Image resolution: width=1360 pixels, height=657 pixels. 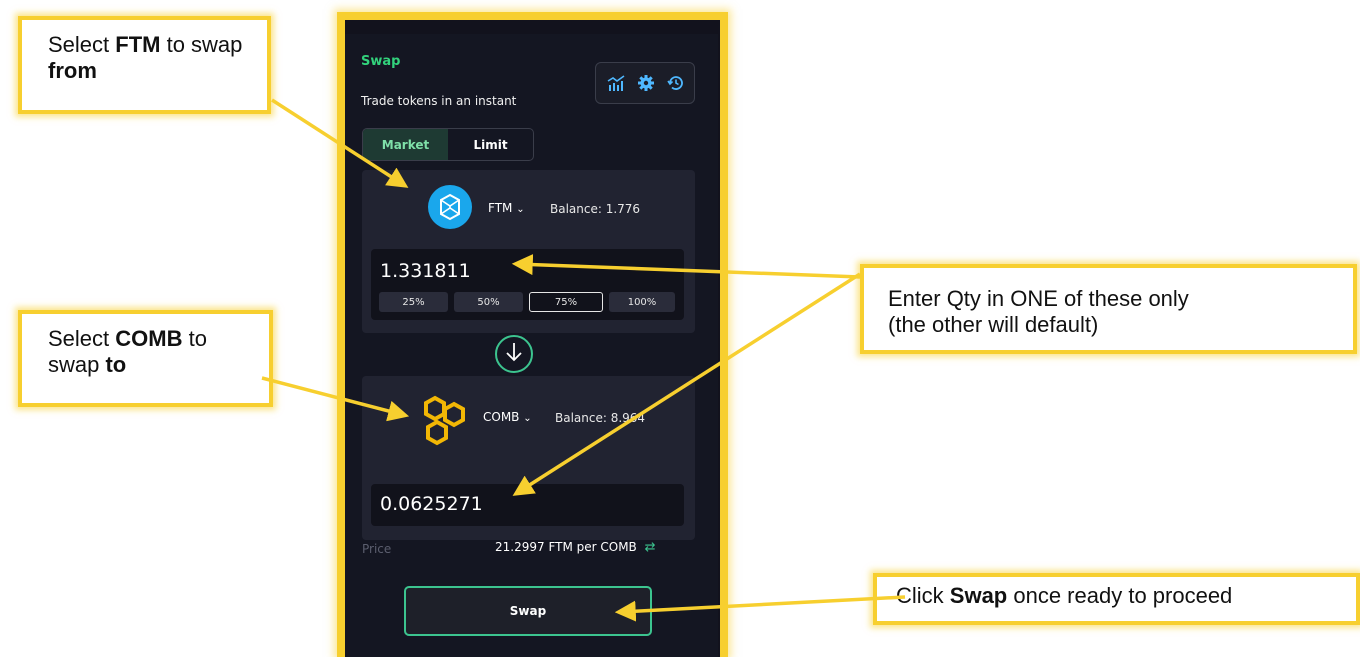 I want to click on to-token-selector: COMB ⌄, so click(x=507, y=417).